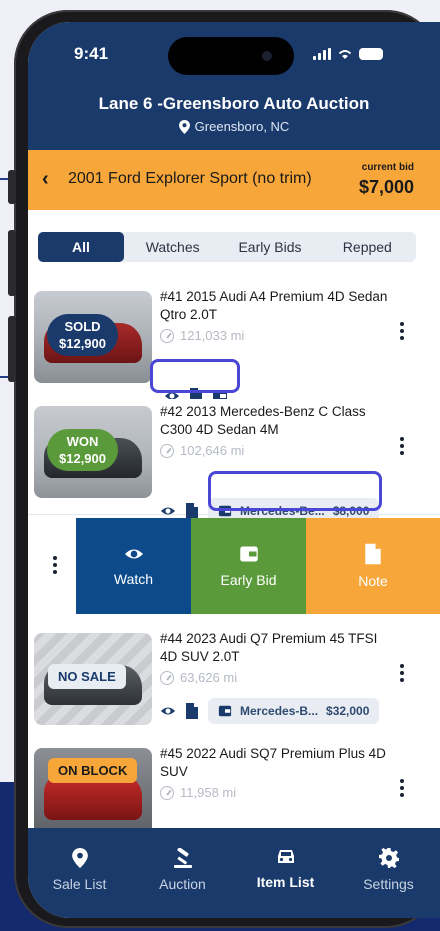  I want to click on nav-item-list: Item List, so click(285, 873).